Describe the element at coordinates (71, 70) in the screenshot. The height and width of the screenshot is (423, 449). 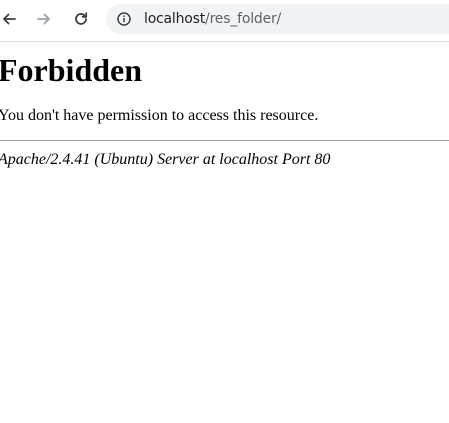
I see `page-title: Forbidden` at that location.